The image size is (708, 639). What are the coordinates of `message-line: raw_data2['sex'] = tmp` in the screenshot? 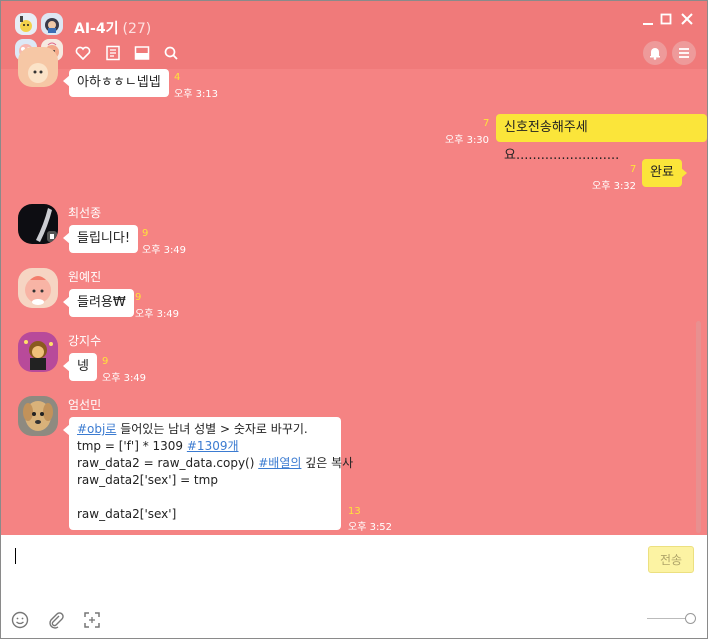 It's located at (147, 480).